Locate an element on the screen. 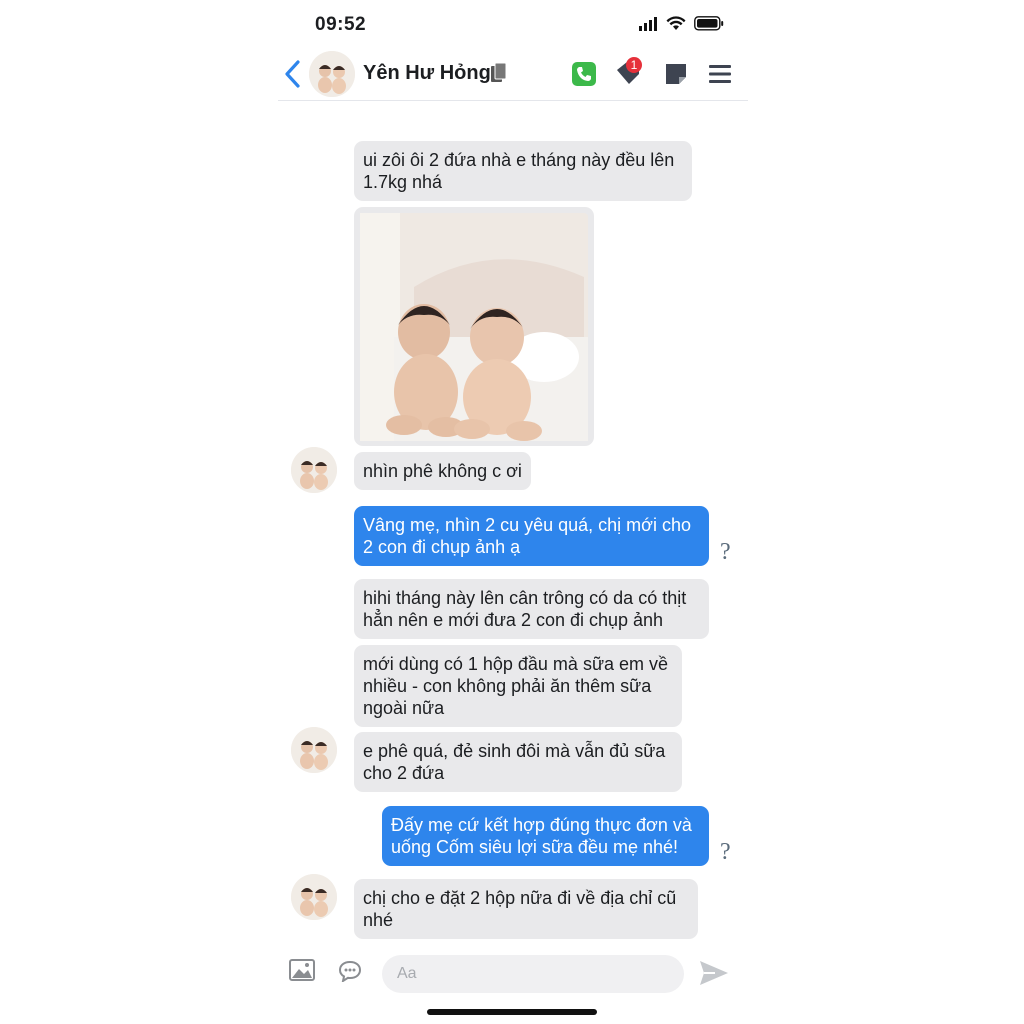 Image resolution: width=1024 pixels, height=1024 pixels. note-icon is located at coordinates (676, 74).